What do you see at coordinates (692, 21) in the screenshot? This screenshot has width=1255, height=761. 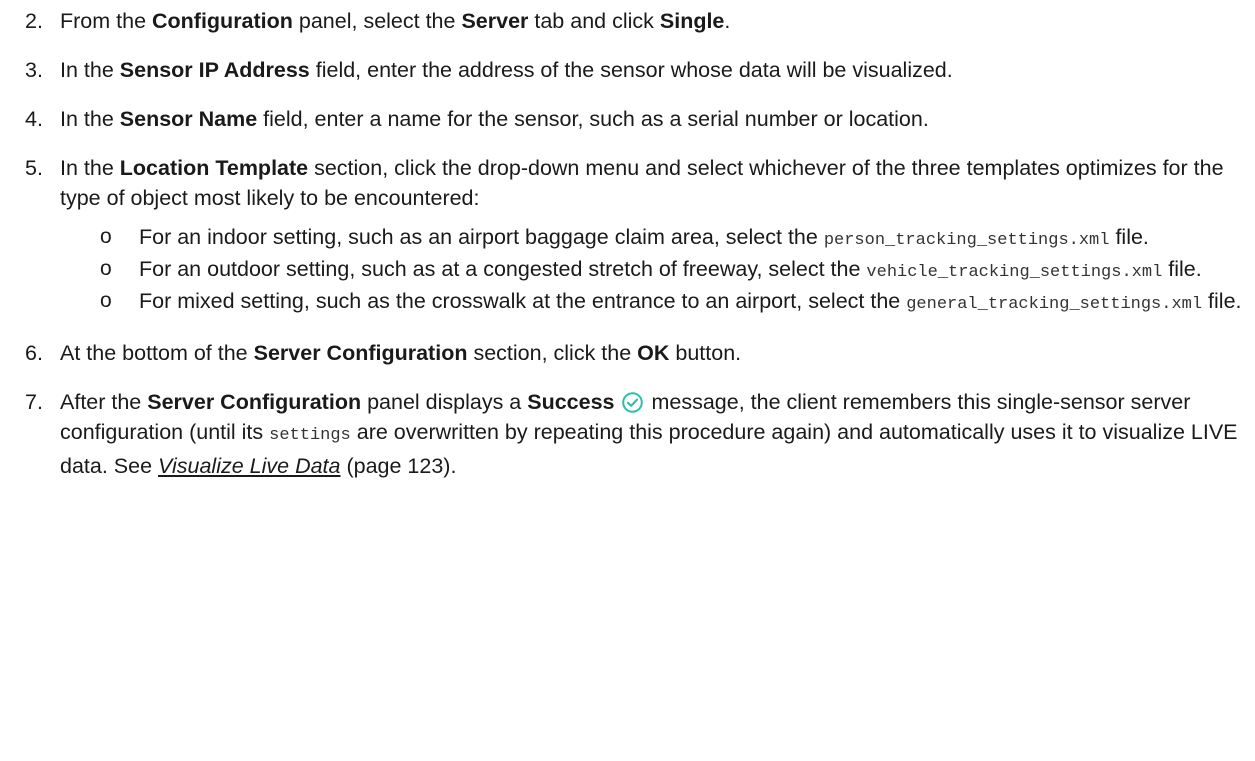 I see `ui-term: Single` at bounding box center [692, 21].